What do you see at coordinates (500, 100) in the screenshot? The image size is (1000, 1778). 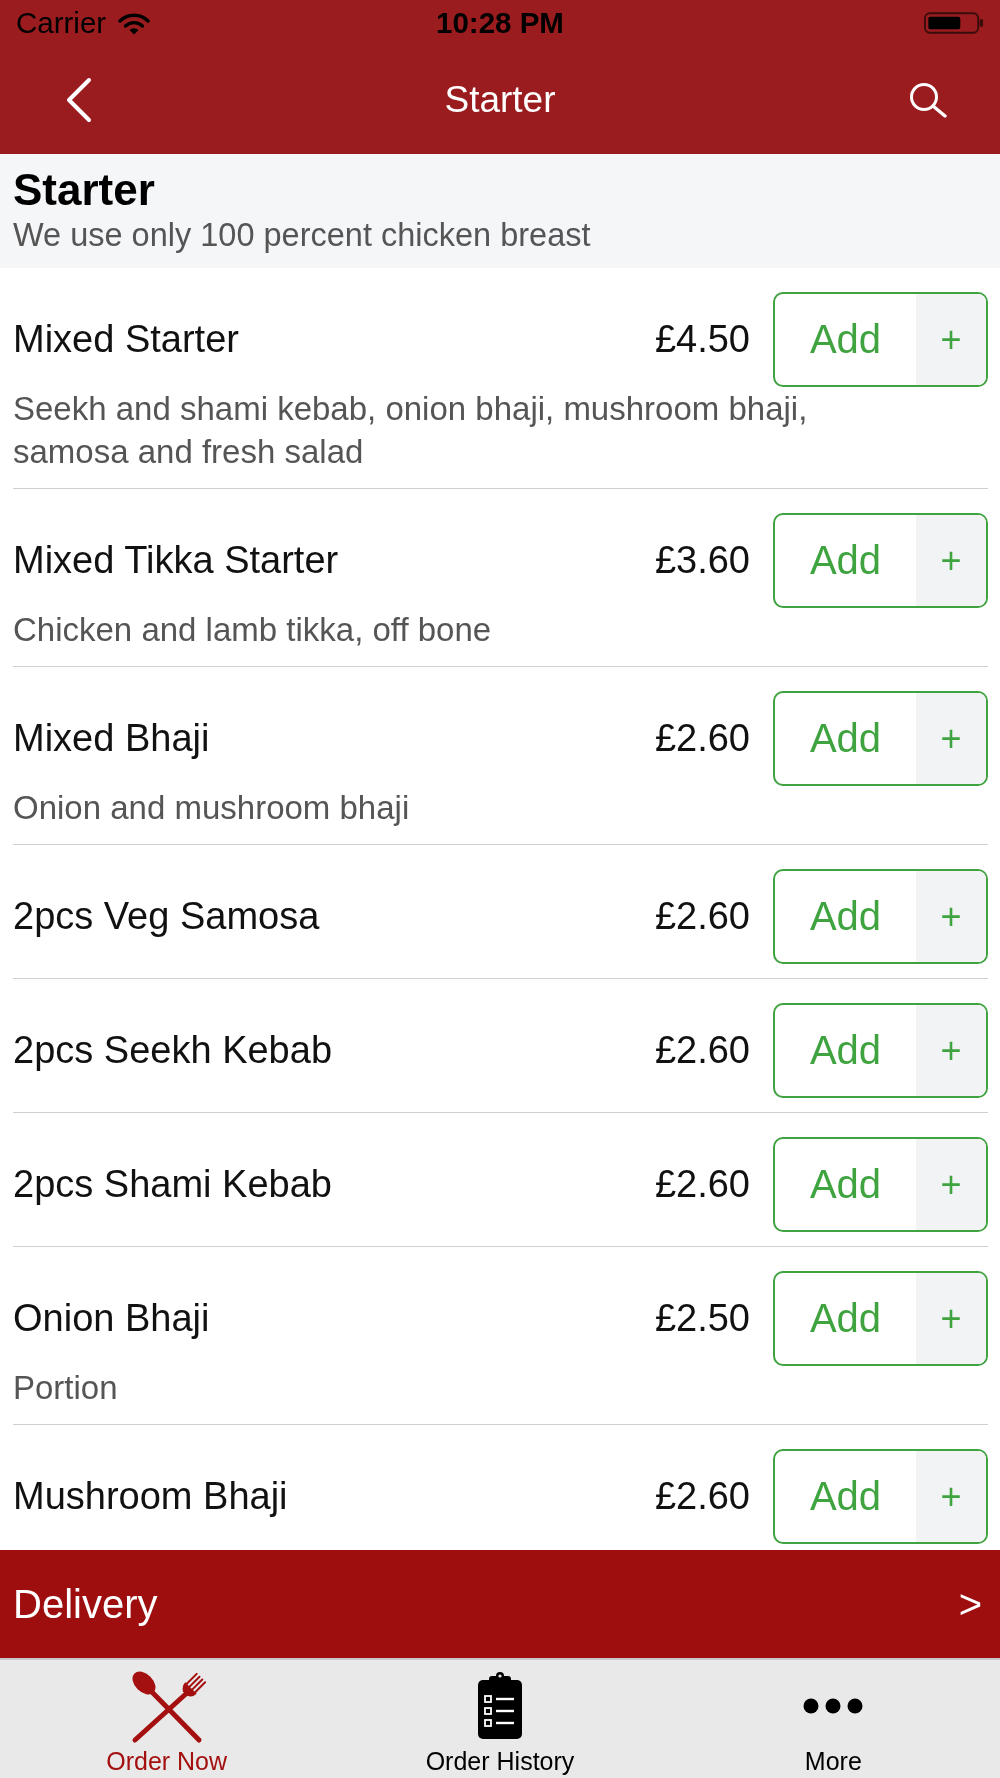 I see `nav-title: Starter` at bounding box center [500, 100].